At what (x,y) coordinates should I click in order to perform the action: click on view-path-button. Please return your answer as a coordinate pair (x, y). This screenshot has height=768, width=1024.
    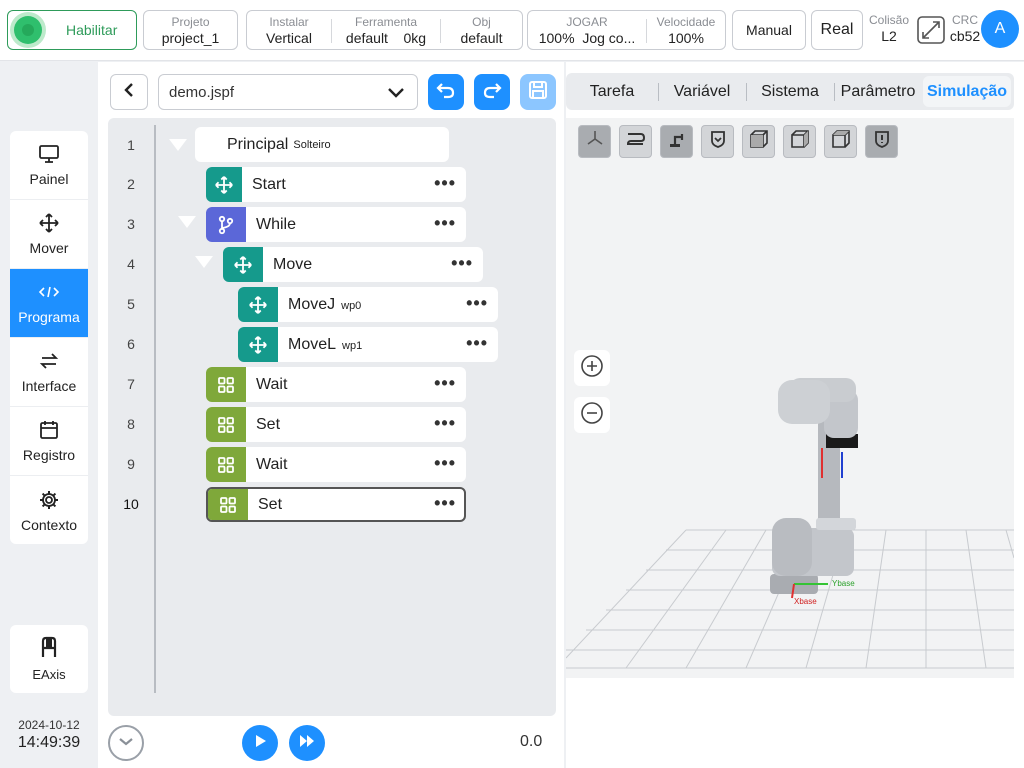
    Looking at the image, I should click on (635, 141).